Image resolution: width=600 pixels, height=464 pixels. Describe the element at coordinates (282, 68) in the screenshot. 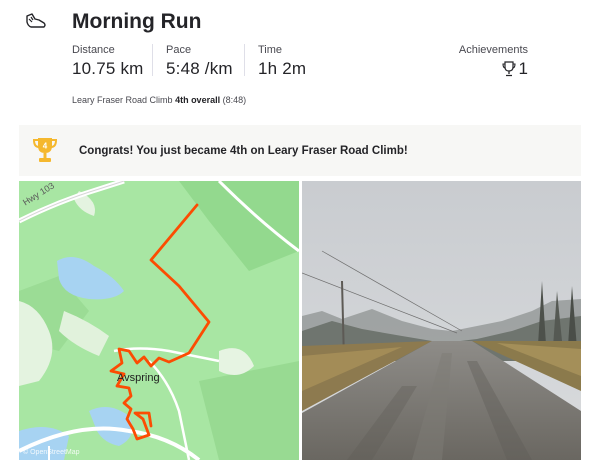

I see `stat-time-value: 1h 2m` at that location.